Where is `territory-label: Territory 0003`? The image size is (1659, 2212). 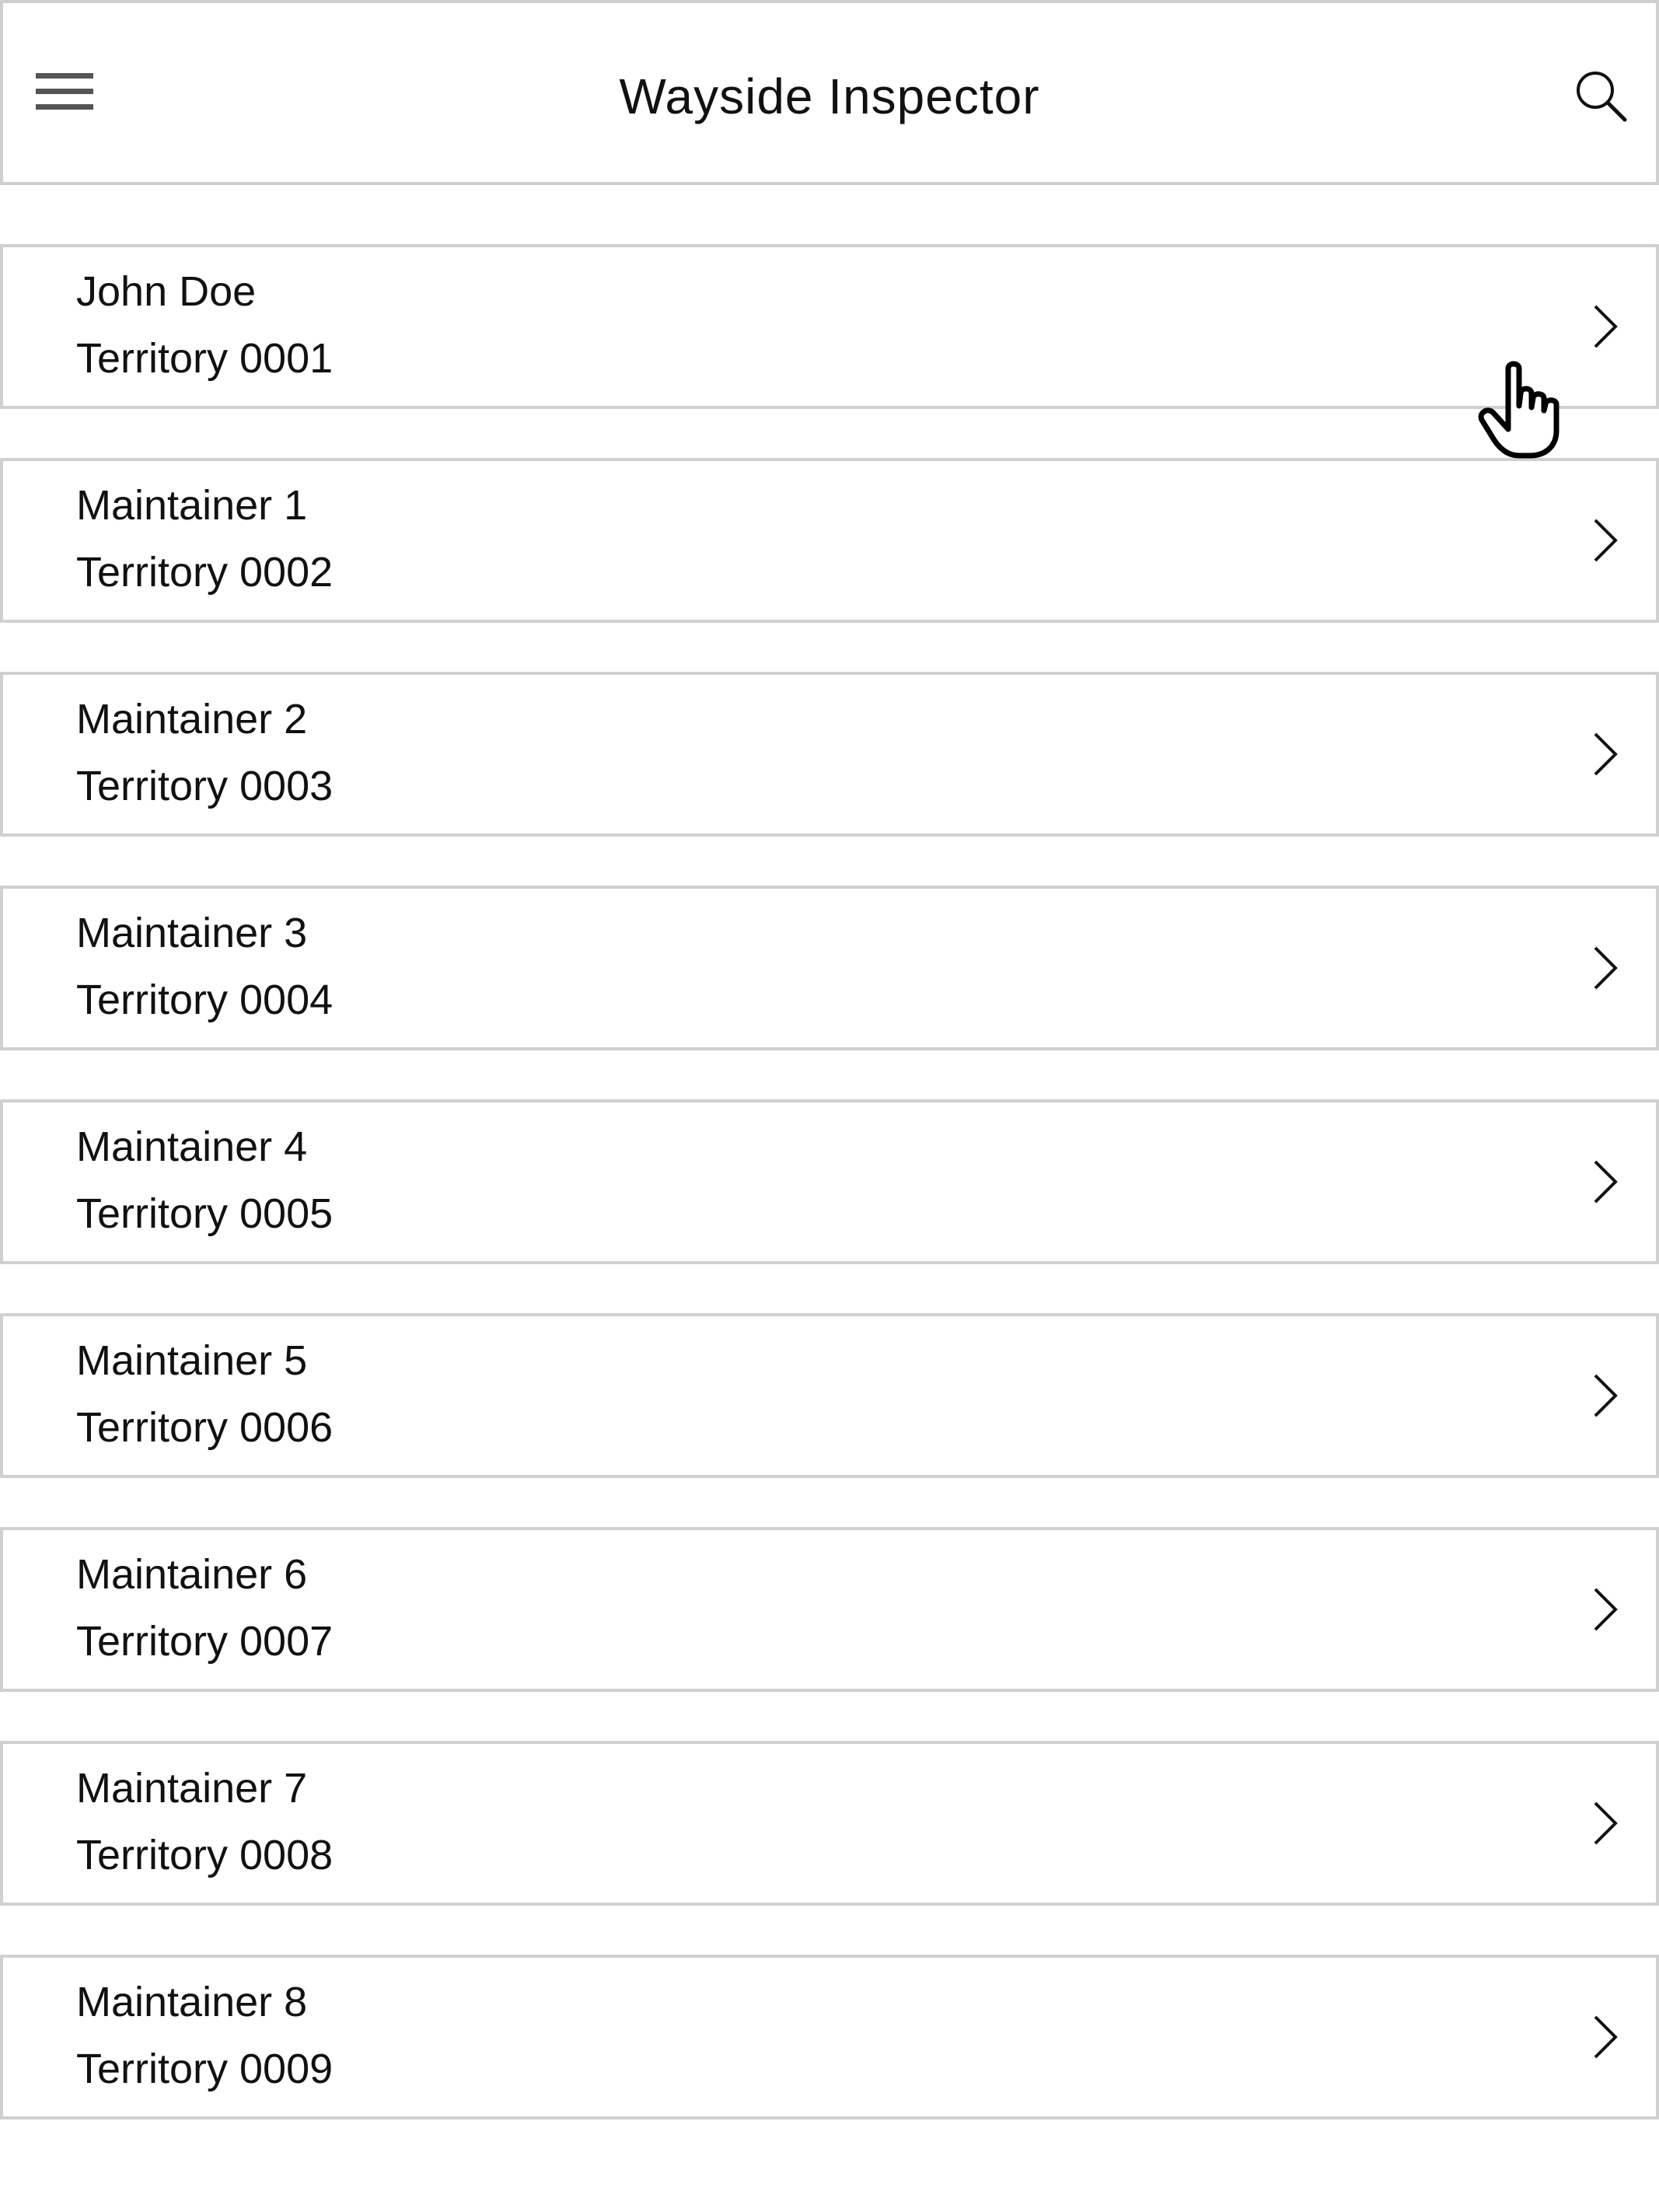
territory-label: Territory 0003 is located at coordinates (205, 786).